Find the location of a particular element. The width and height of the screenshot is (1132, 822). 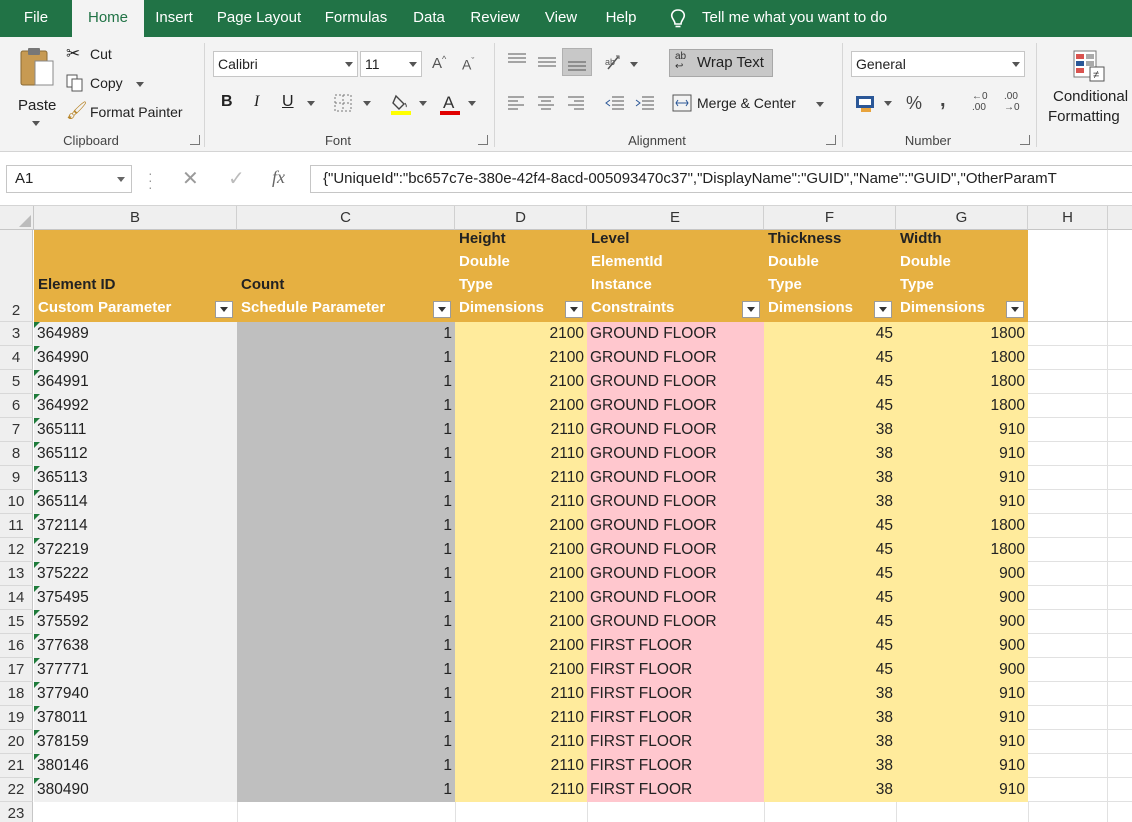

increase-indent-icon is located at coordinates (645, 103).